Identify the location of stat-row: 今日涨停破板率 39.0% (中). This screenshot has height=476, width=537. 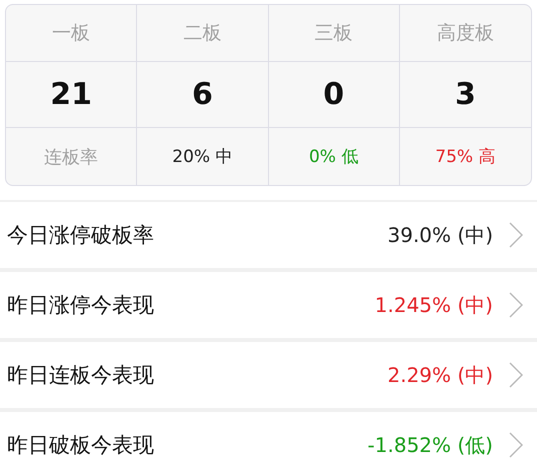
(268, 235).